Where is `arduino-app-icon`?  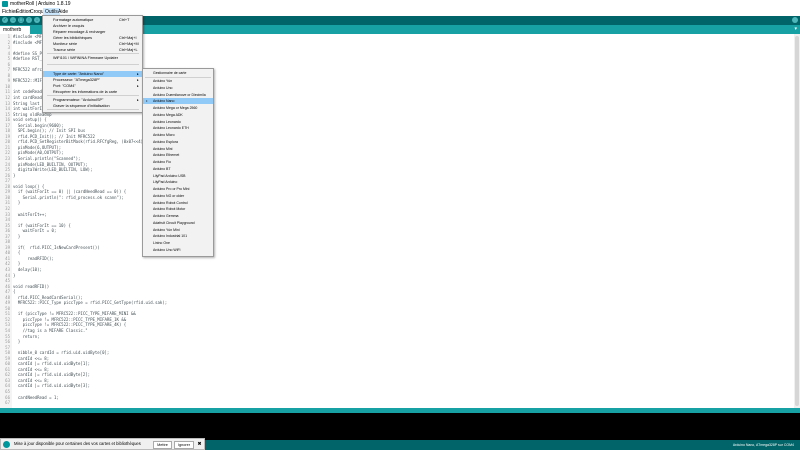 arduino-app-icon is located at coordinates (5, 4).